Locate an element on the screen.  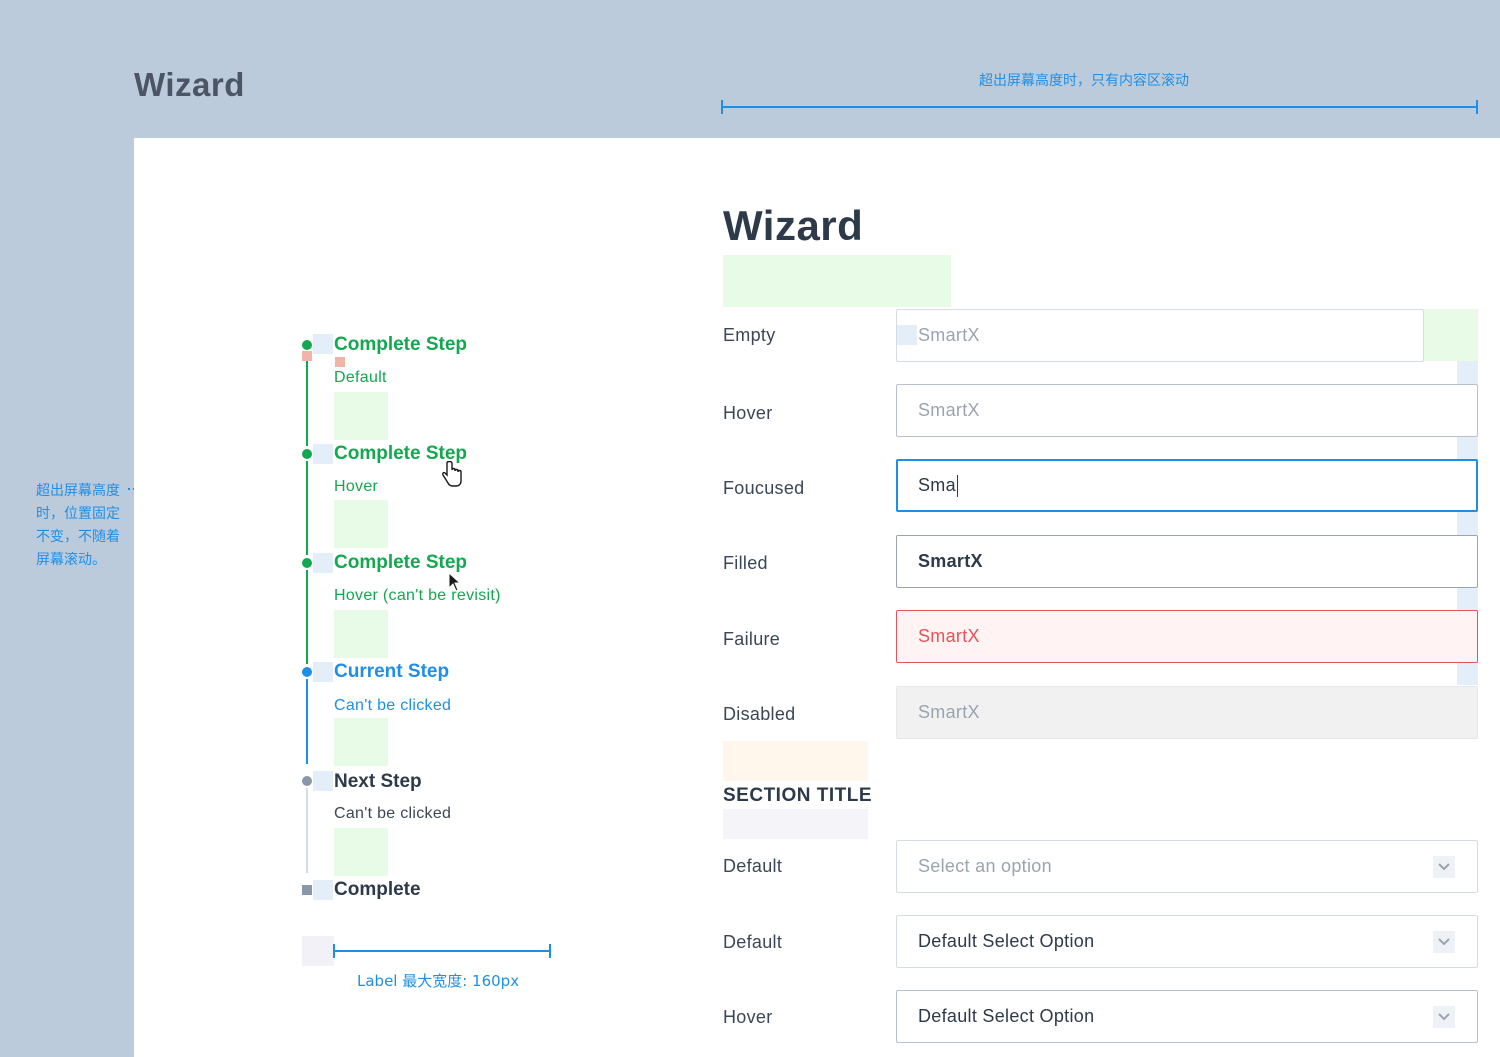
text-input-focused: Sma is located at coordinates (1187, 485).